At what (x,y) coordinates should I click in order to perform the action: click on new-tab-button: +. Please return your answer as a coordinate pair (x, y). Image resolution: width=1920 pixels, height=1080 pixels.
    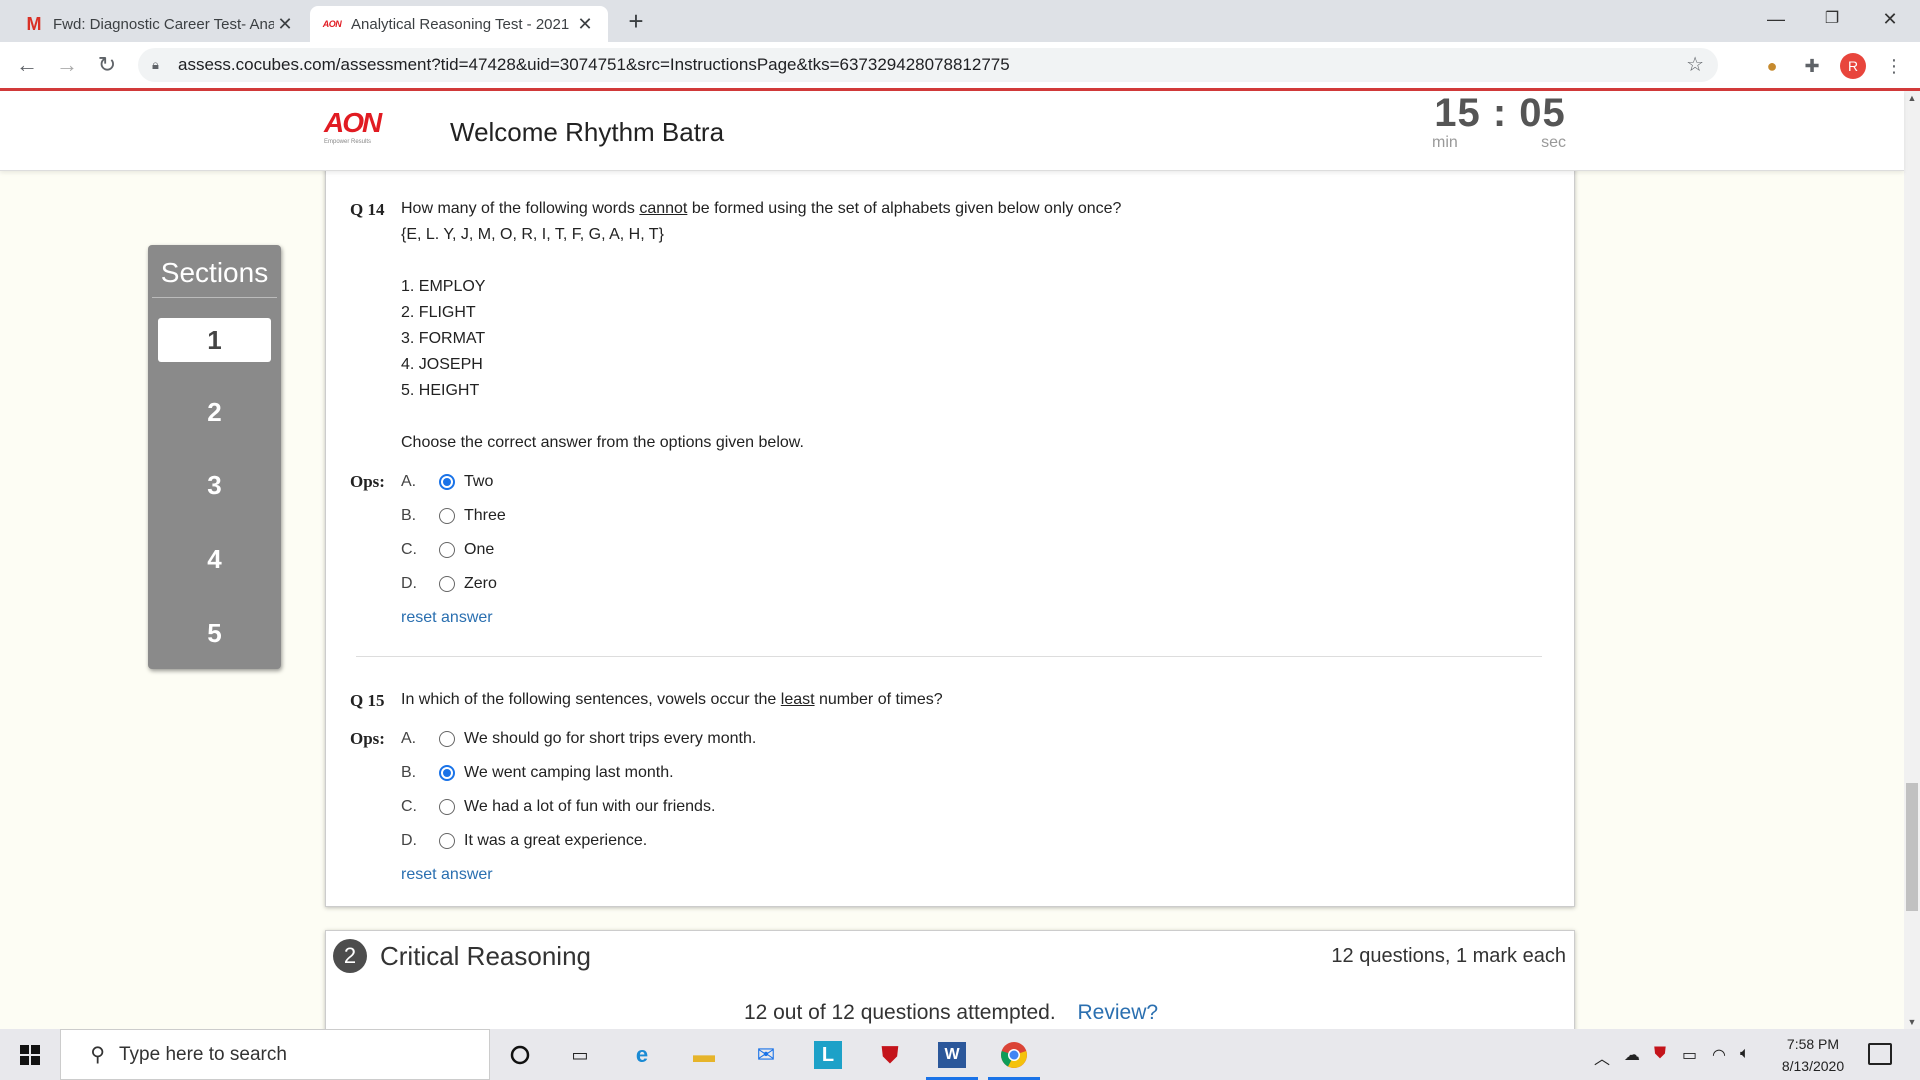
    Looking at the image, I should click on (636, 21).